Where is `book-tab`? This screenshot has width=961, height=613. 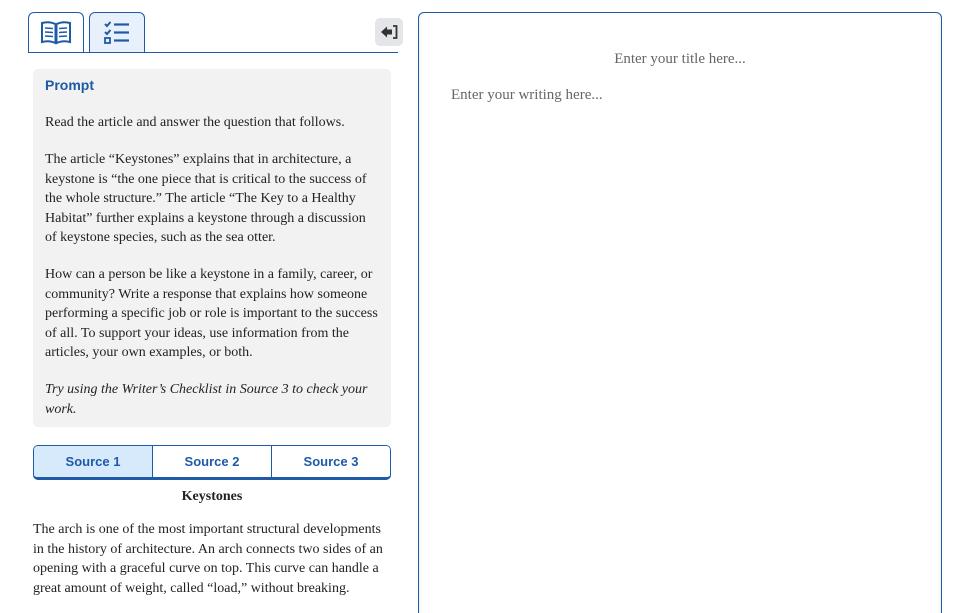 book-tab is located at coordinates (56, 32).